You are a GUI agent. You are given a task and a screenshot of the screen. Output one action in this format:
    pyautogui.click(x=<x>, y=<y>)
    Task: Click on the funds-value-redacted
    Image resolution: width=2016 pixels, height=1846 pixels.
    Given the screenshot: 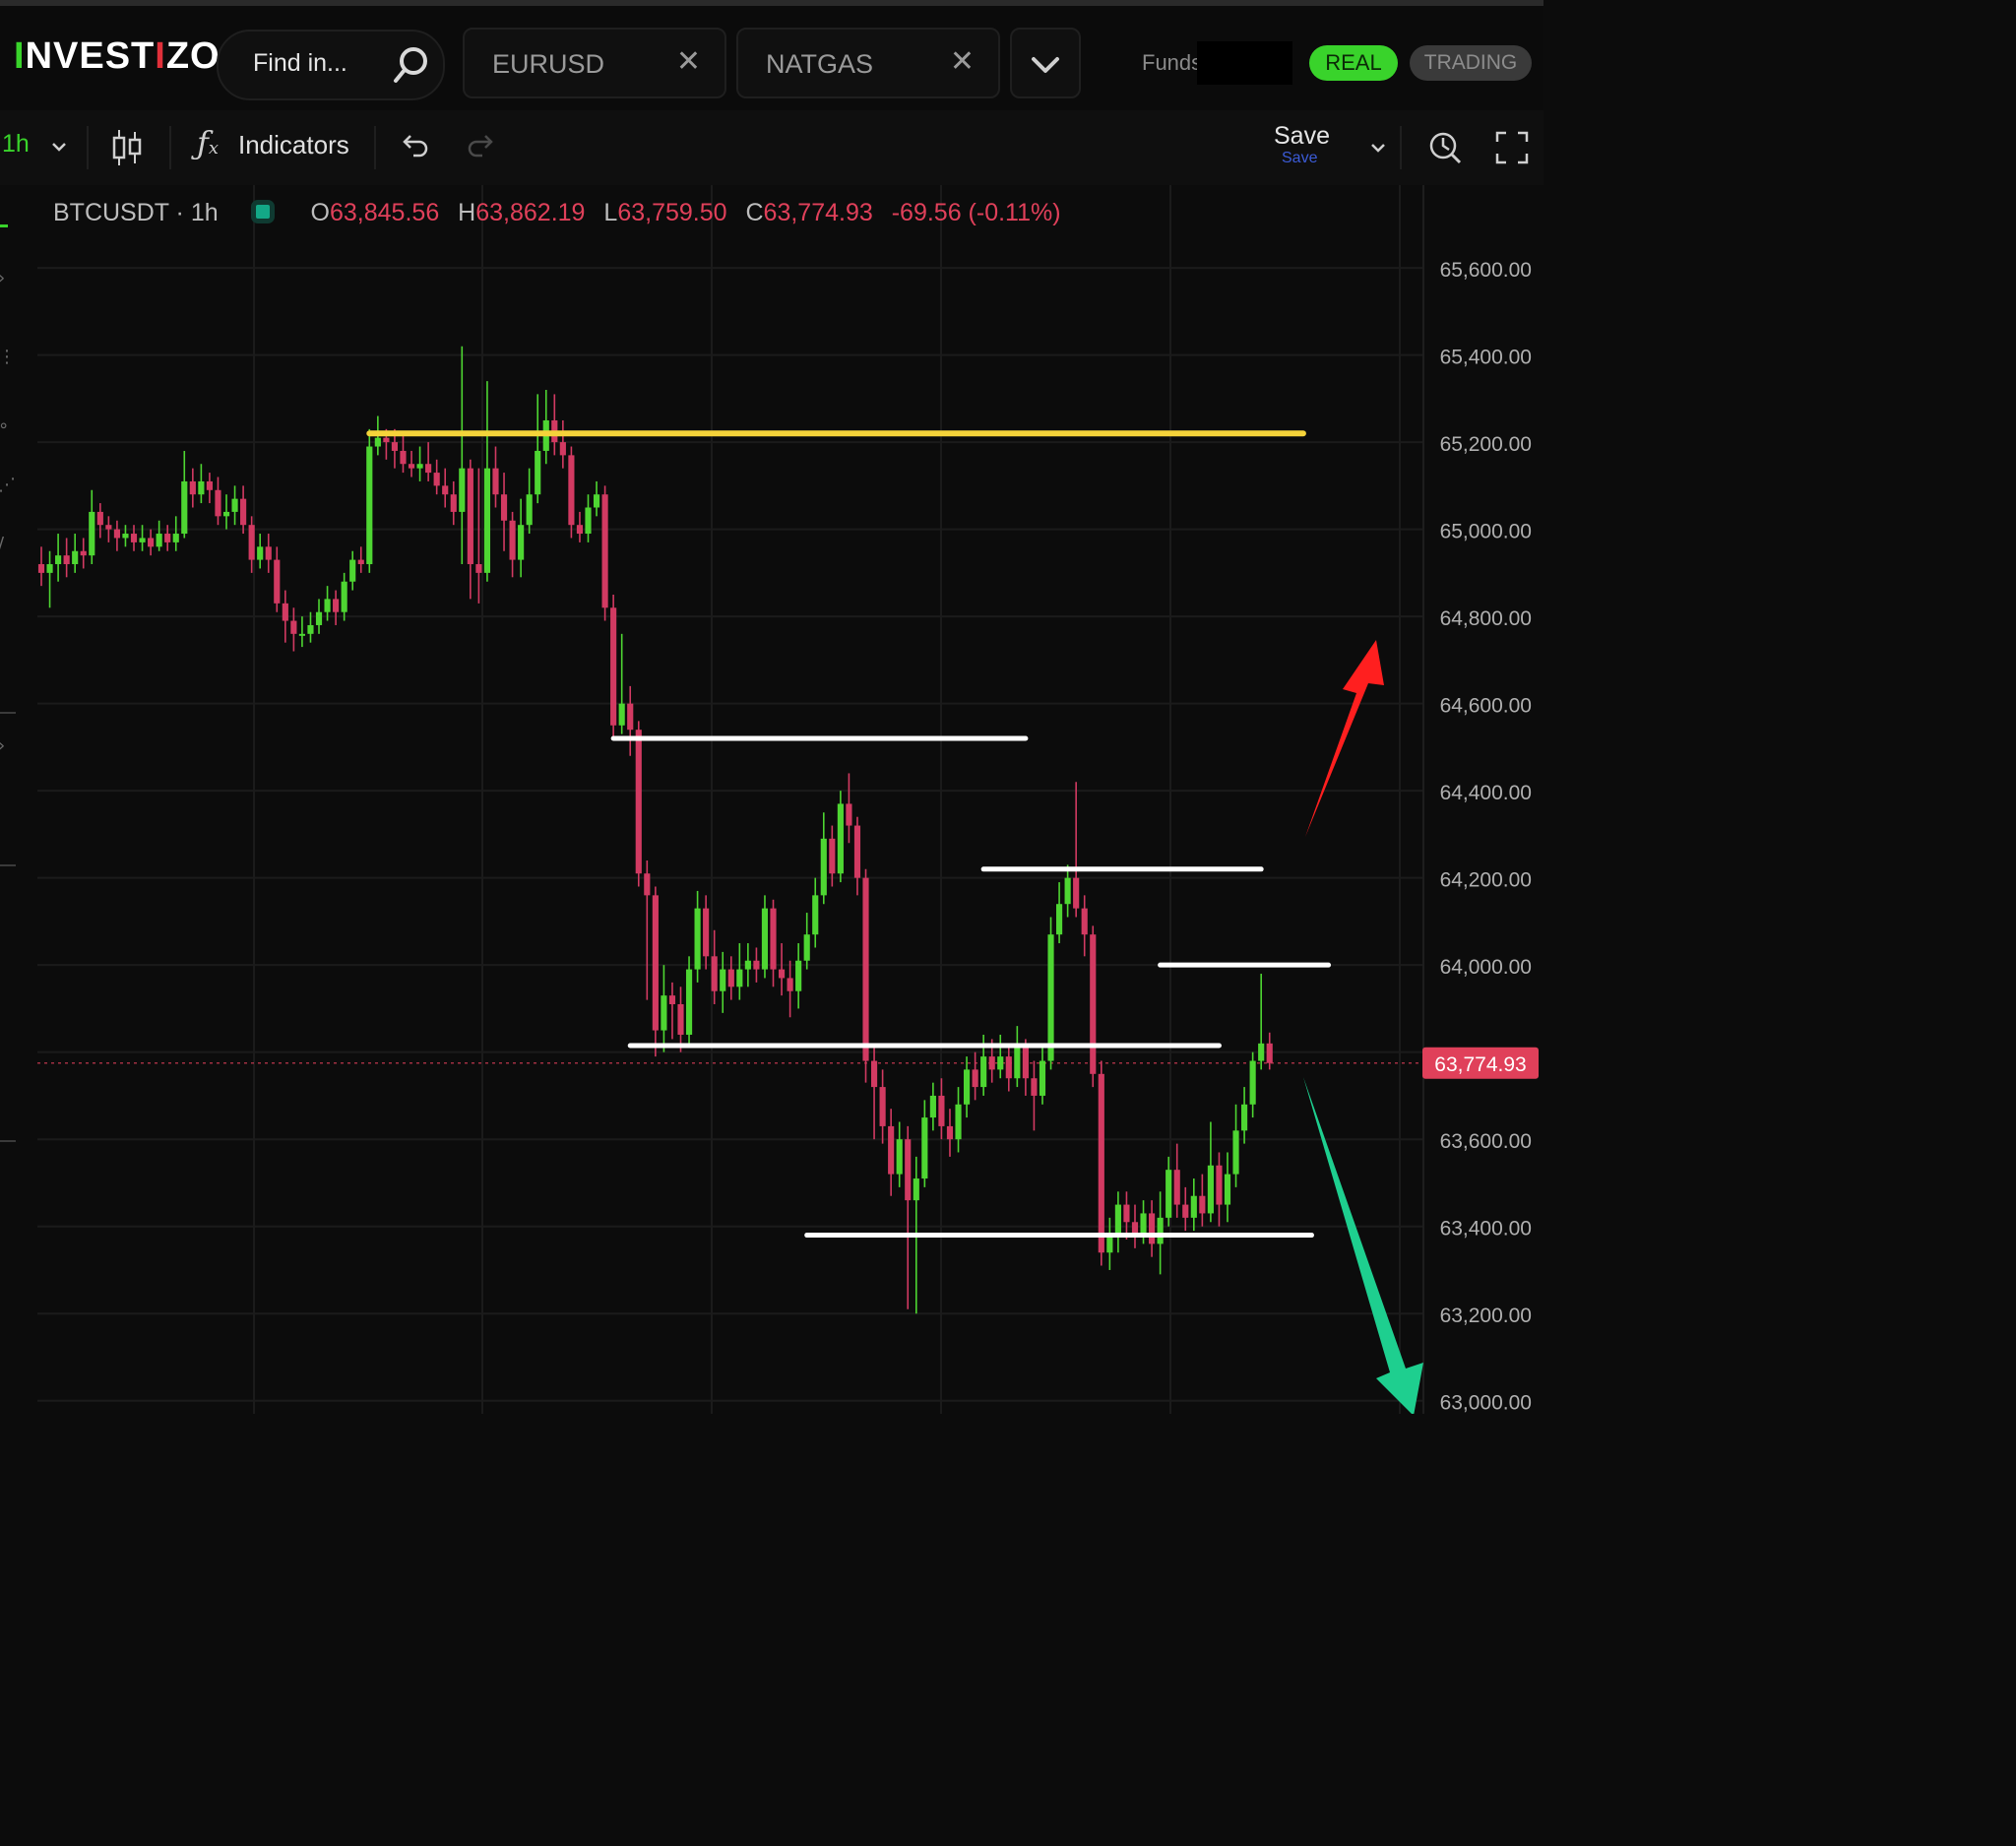 What is the action you would take?
    pyautogui.click(x=1244, y=63)
    